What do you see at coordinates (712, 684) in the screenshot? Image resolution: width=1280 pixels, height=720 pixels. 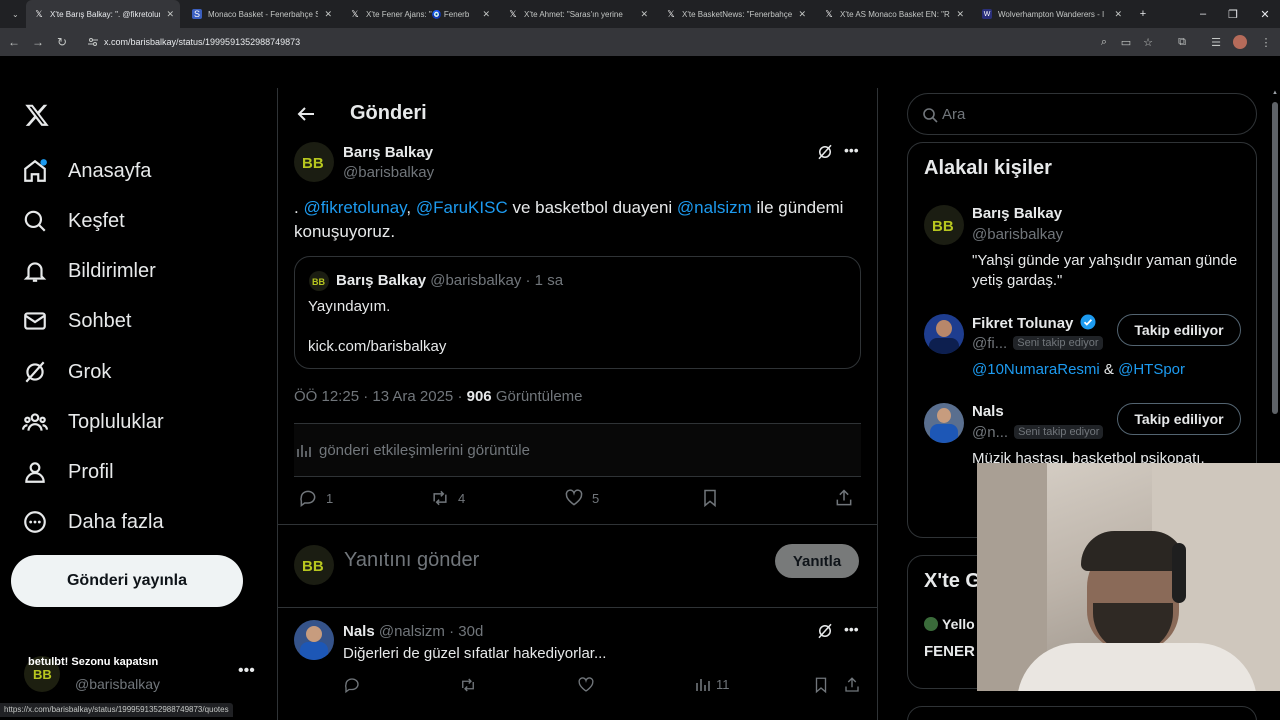 I see `views-button: 11` at bounding box center [712, 684].